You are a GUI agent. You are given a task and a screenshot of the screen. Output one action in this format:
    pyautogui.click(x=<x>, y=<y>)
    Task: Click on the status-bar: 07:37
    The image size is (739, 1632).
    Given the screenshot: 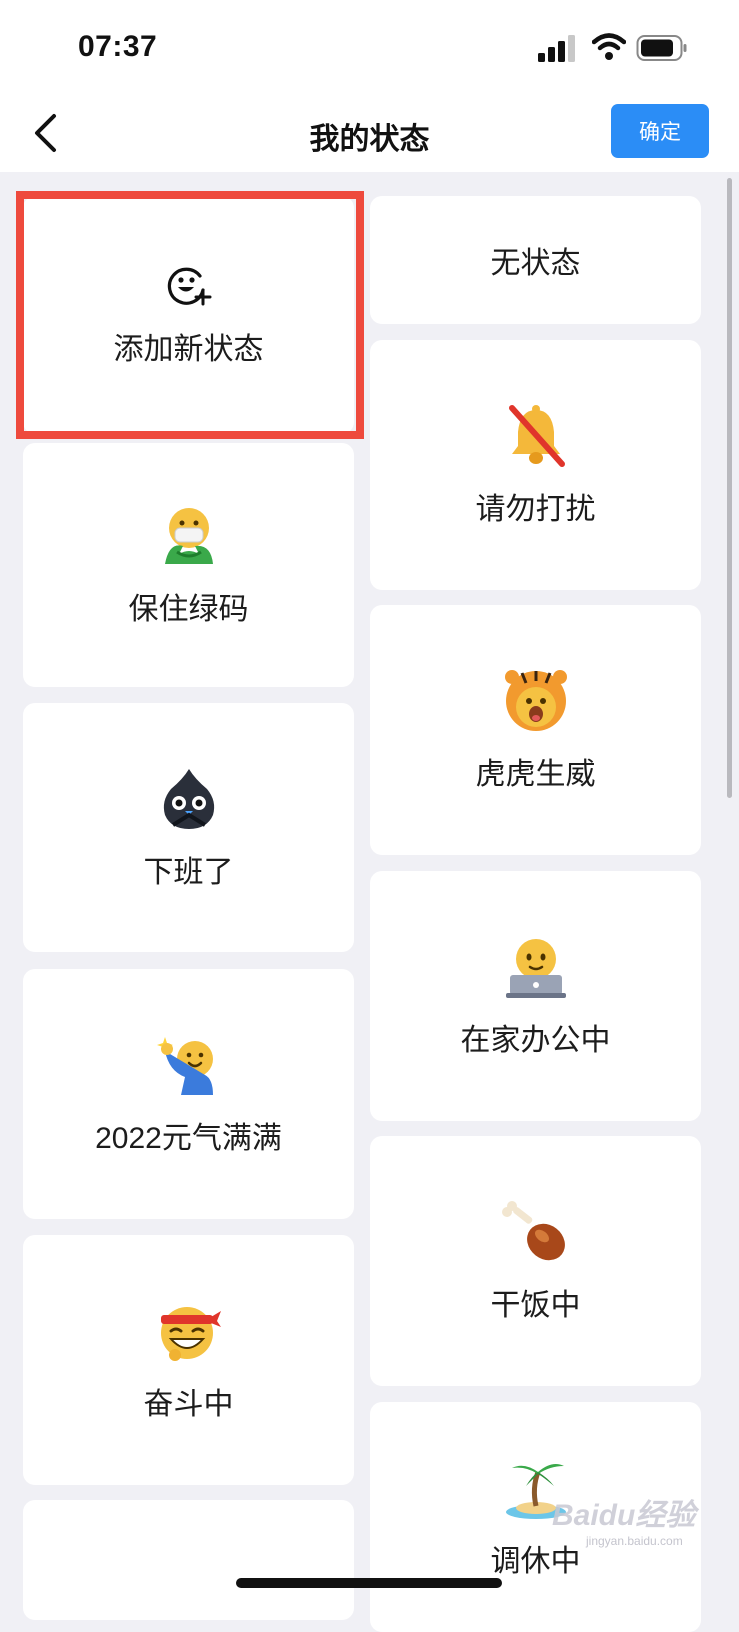 What is the action you would take?
    pyautogui.click(x=369, y=48)
    